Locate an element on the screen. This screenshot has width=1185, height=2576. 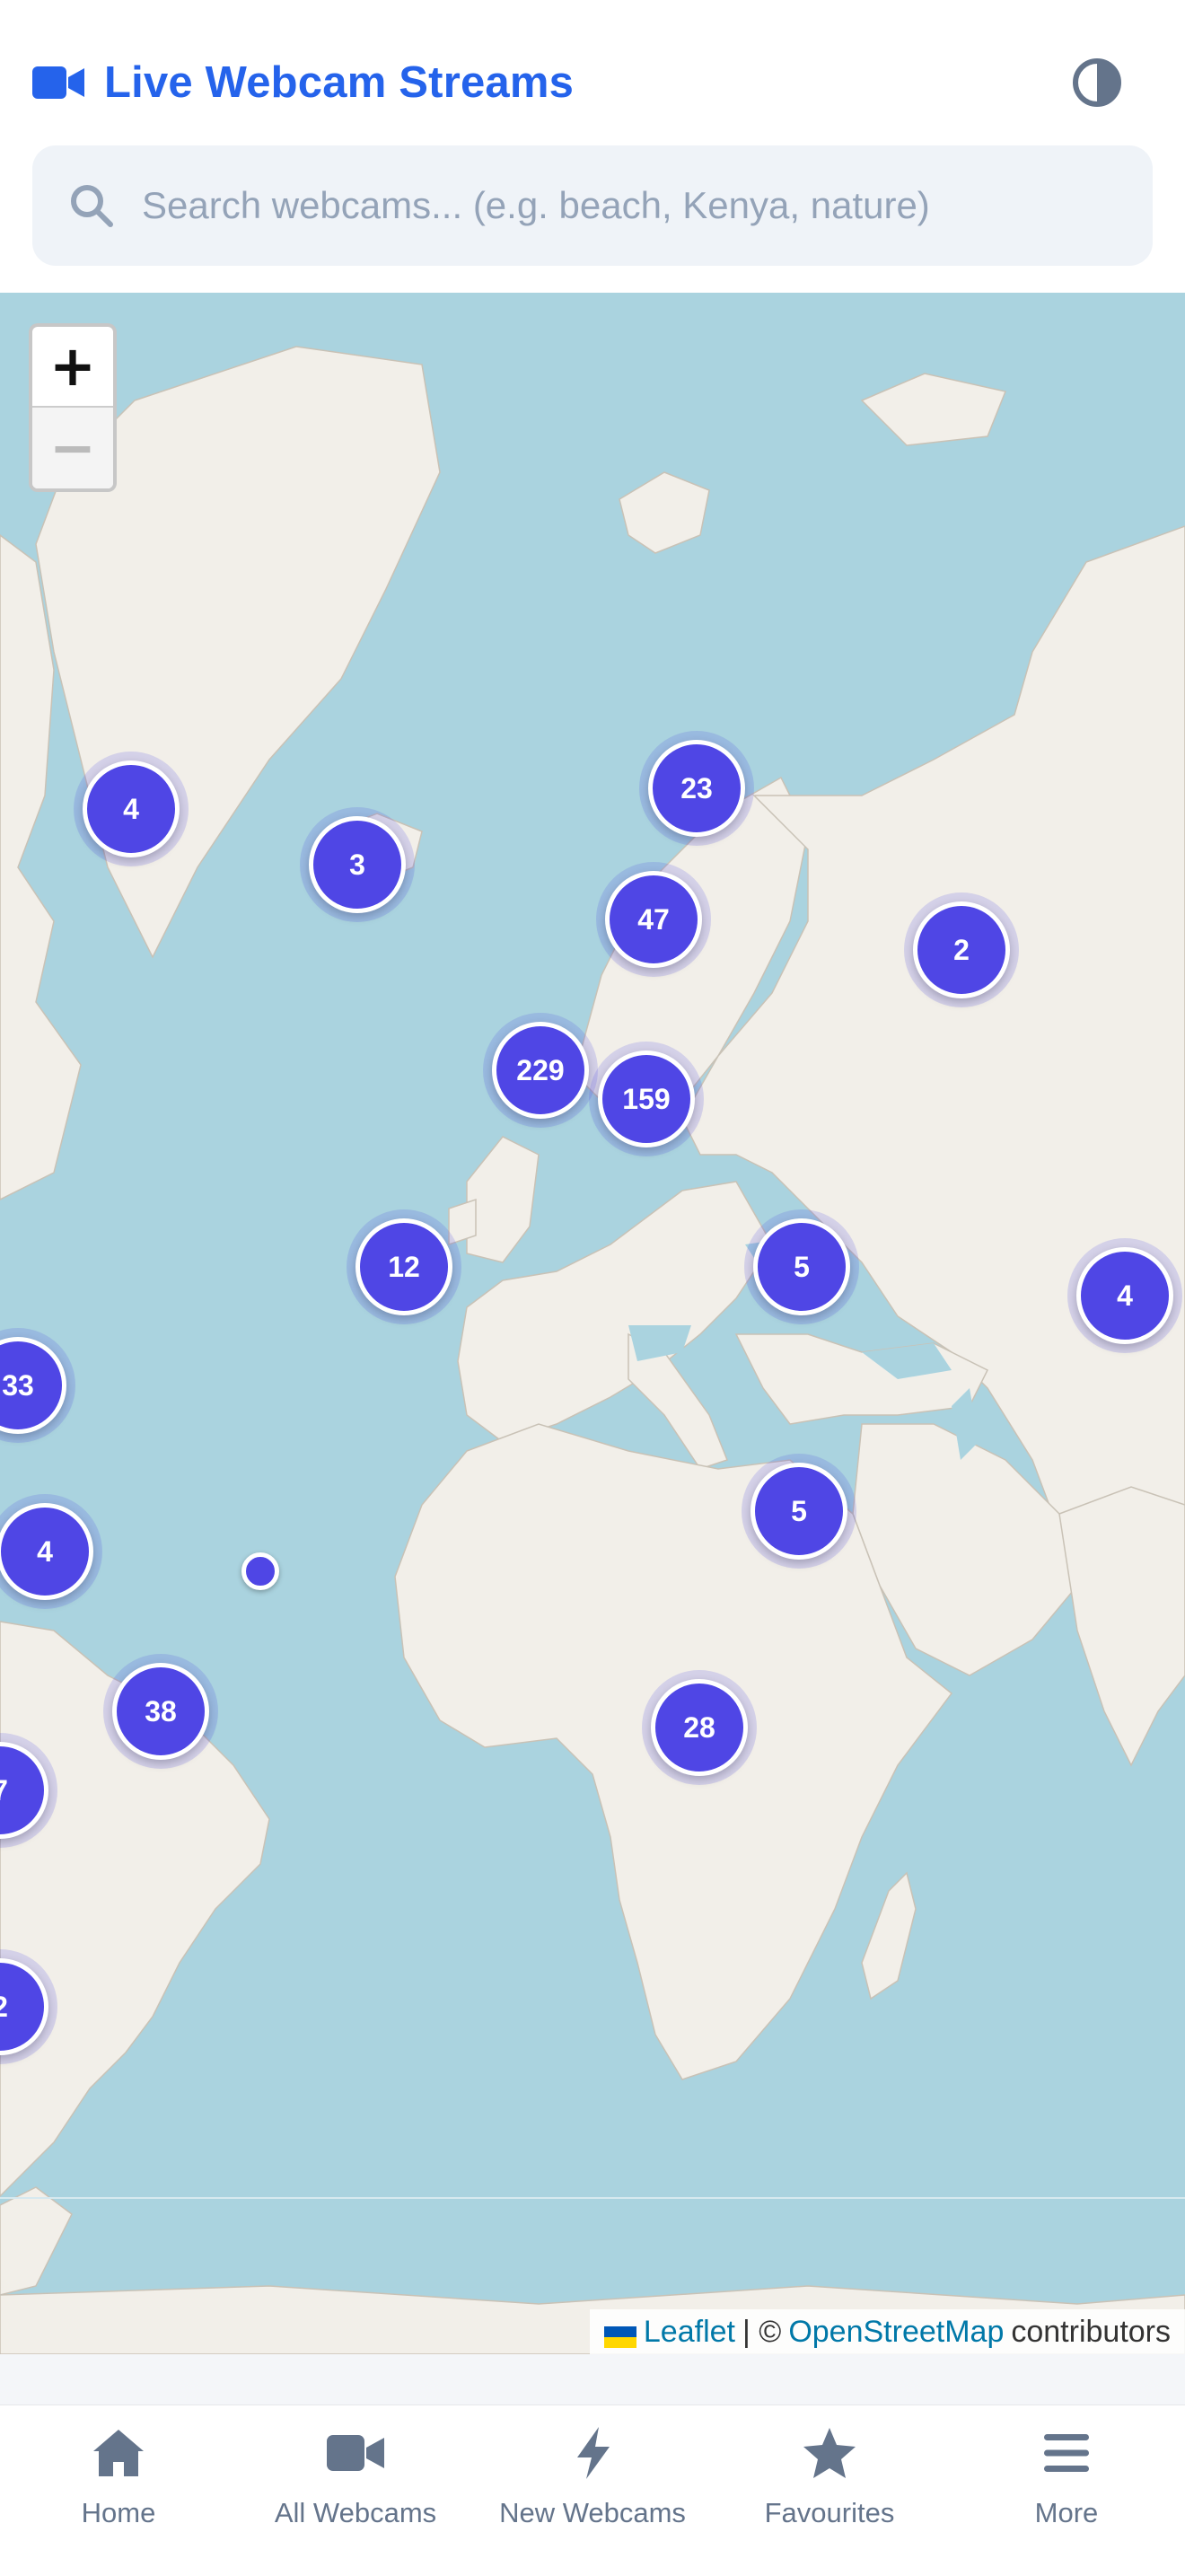
cluster-marker-iceland: 3 is located at coordinates (357, 865).